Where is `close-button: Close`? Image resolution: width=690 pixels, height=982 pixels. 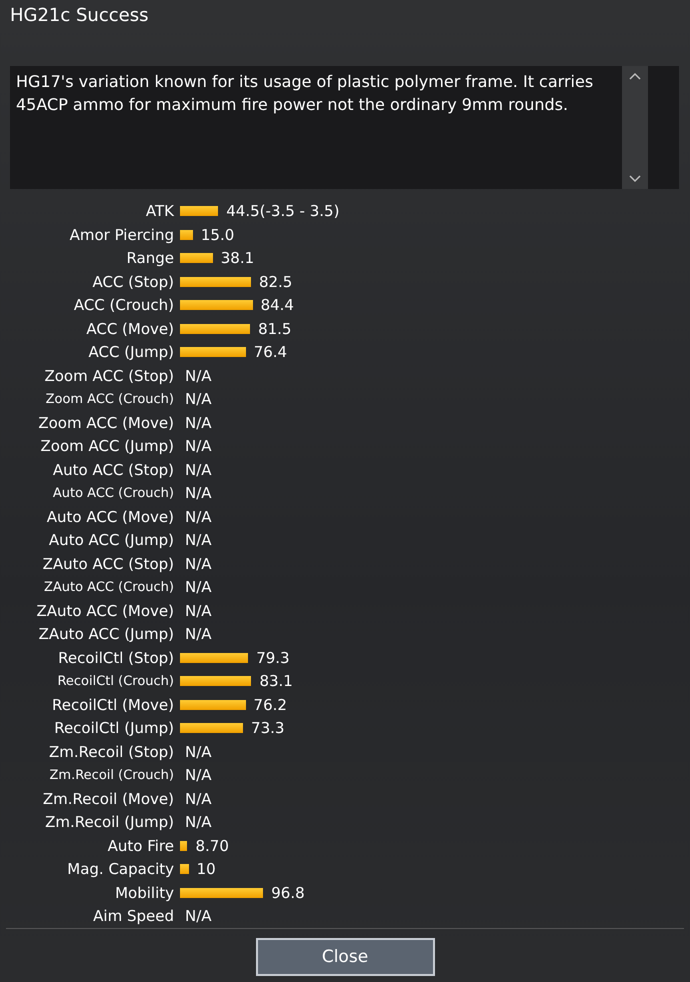 close-button: Close is located at coordinates (345, 957).